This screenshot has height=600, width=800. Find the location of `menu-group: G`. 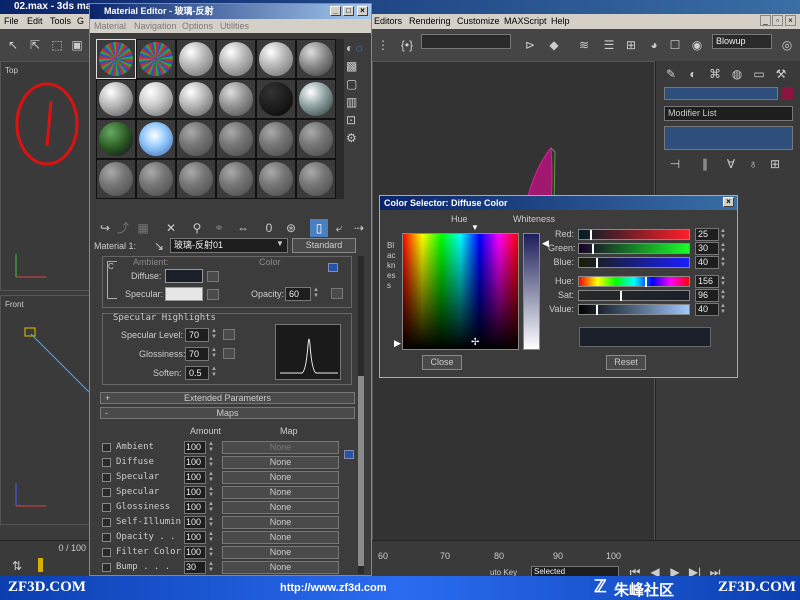

menu-group: G is located at coordinates (80, 21).